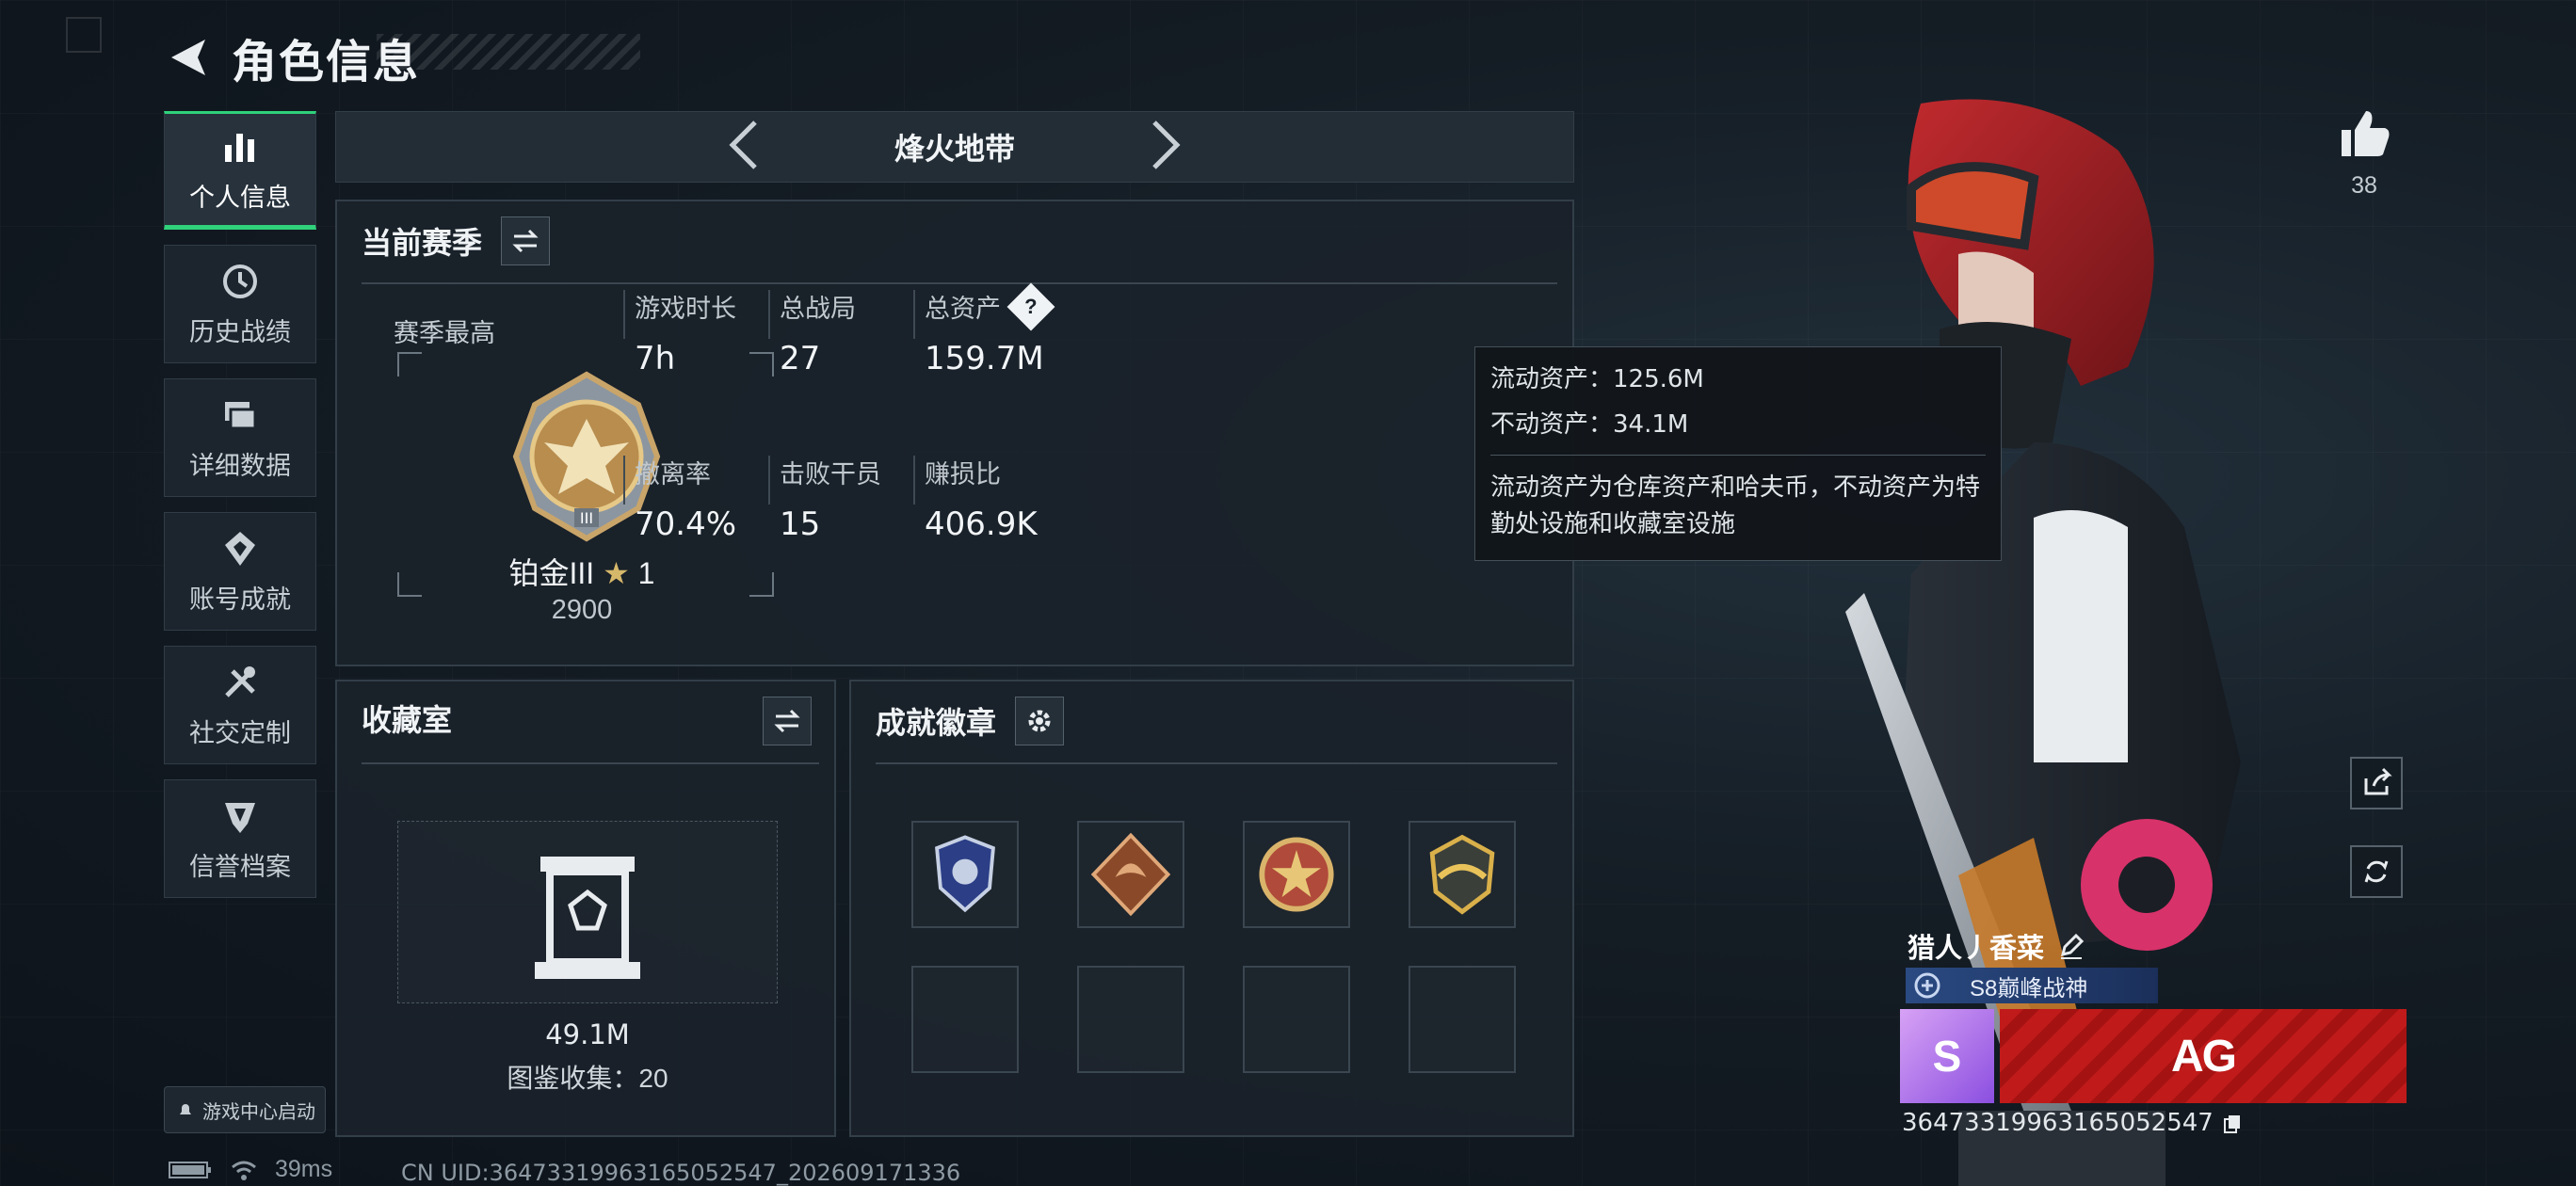 This screenshot has width=2576, height=1186. Describe the element at coordinates (1597, 379) in the screenshot. I see `tooltip-liquid-assets: 流动资产：125.6M` at that location.